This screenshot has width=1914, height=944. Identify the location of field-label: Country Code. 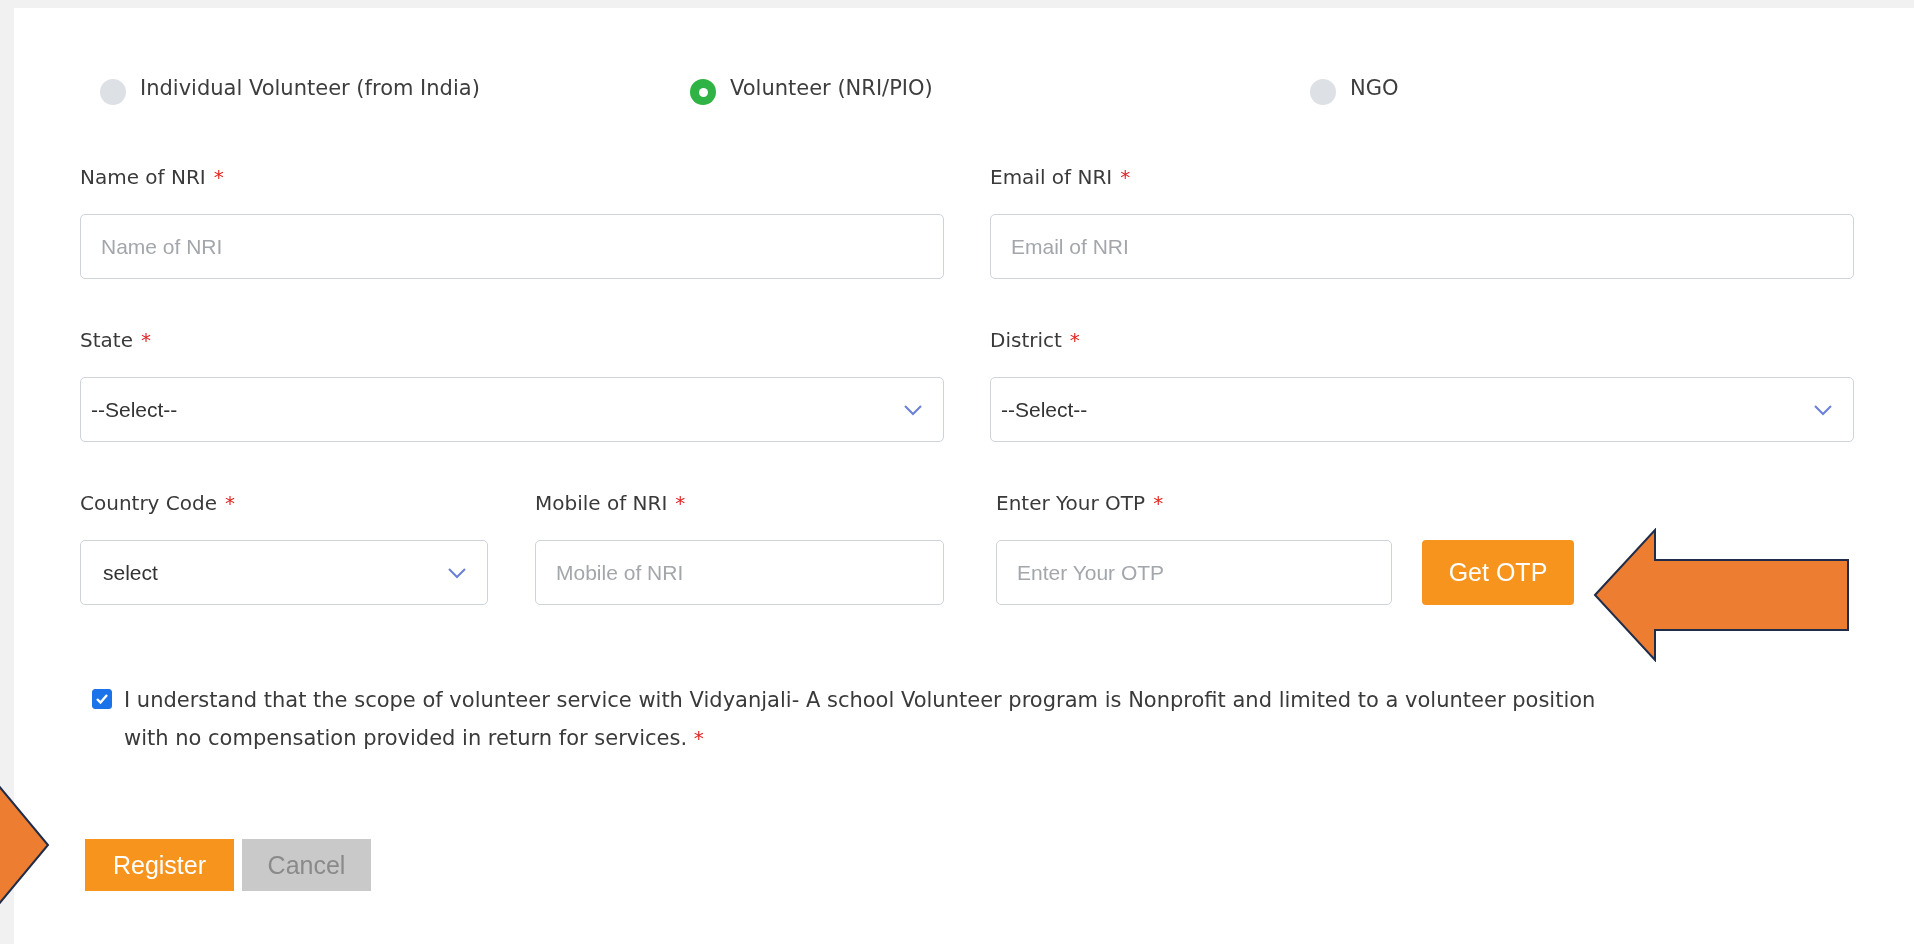
(148, 503).